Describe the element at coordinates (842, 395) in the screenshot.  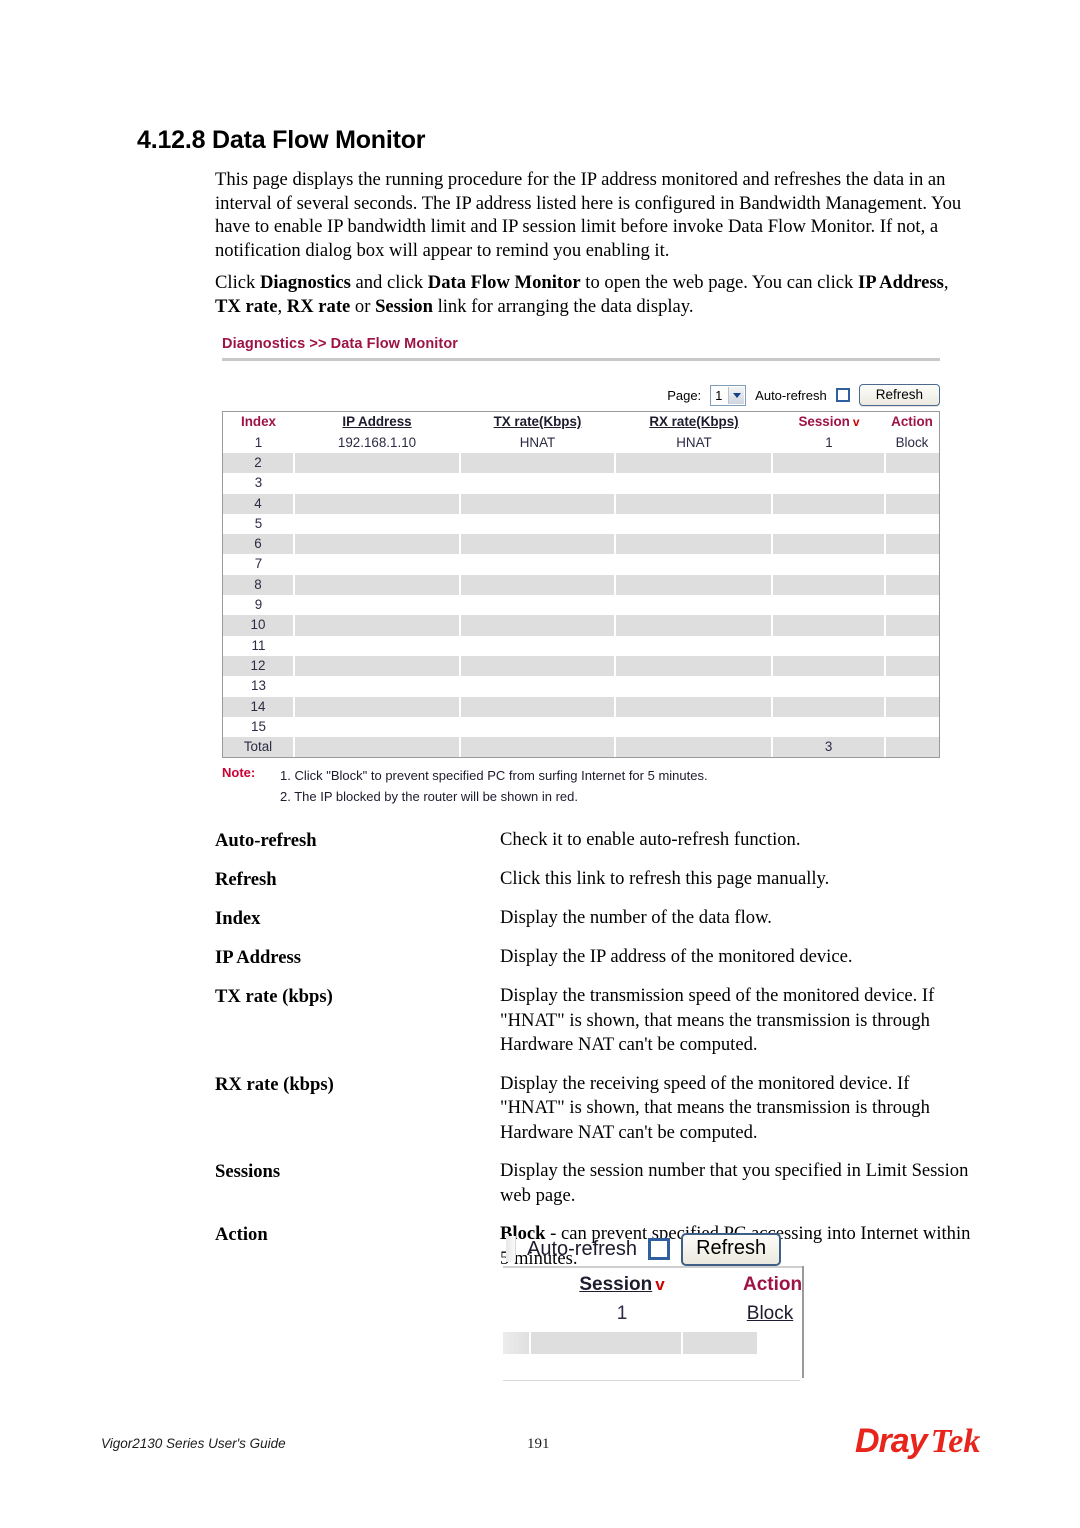
I see `auto-refresh-checkbox` at that location.